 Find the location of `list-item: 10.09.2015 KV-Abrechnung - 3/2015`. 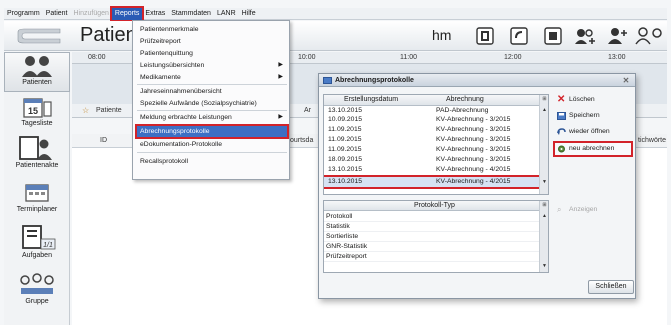

list-item: 10.09.2015 KV-Abrechnung - 3/2015 is located at coordinates (432, 119).